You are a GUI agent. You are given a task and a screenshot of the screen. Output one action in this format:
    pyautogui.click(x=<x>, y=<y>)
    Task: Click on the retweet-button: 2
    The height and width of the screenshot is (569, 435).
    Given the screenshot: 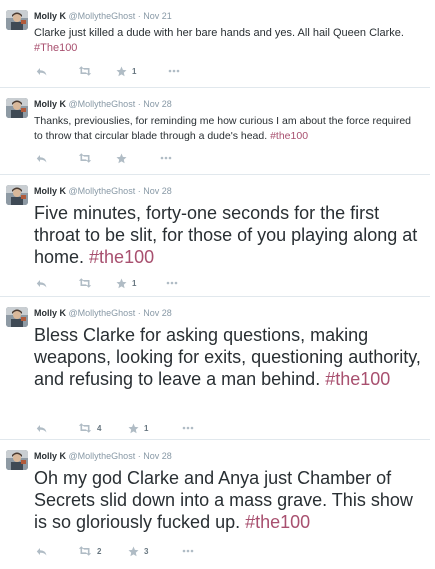 What is the action you would take?
    pyautogui.click(x=89, y=551)
    